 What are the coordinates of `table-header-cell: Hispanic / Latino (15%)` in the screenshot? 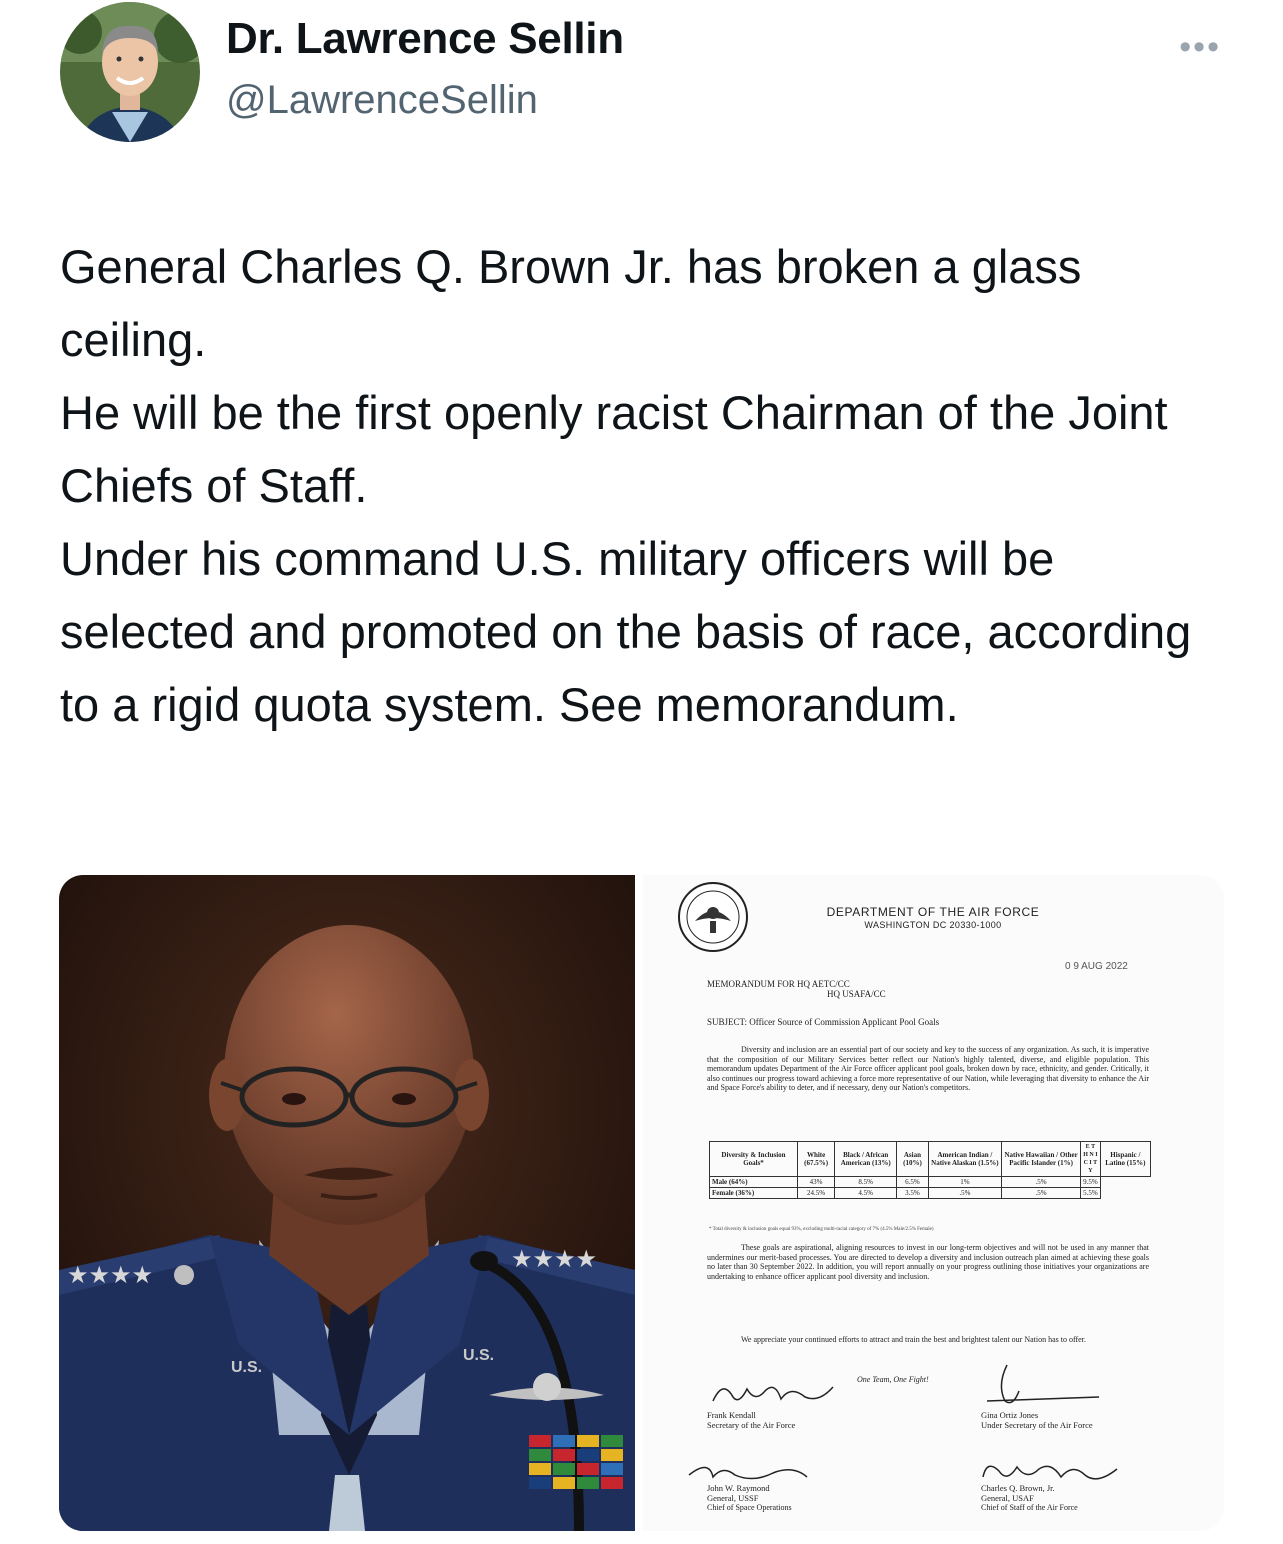 It's located at (1125, 1159).